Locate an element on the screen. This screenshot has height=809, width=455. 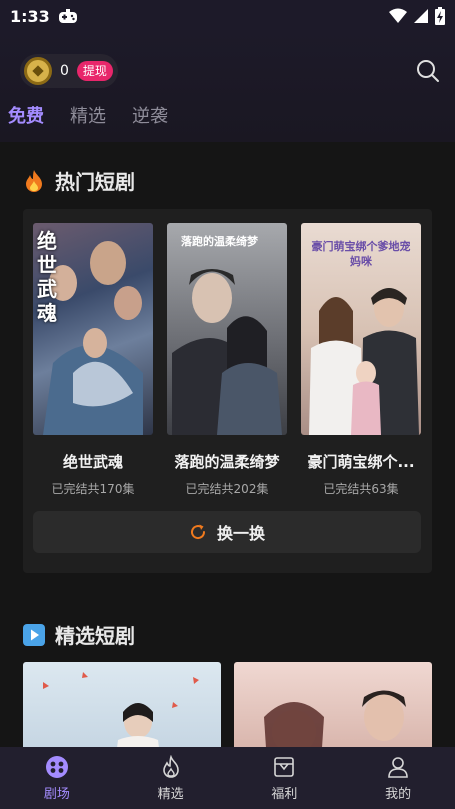
hot-section-title: 热门短剧 is located at coordinates (95, 182).